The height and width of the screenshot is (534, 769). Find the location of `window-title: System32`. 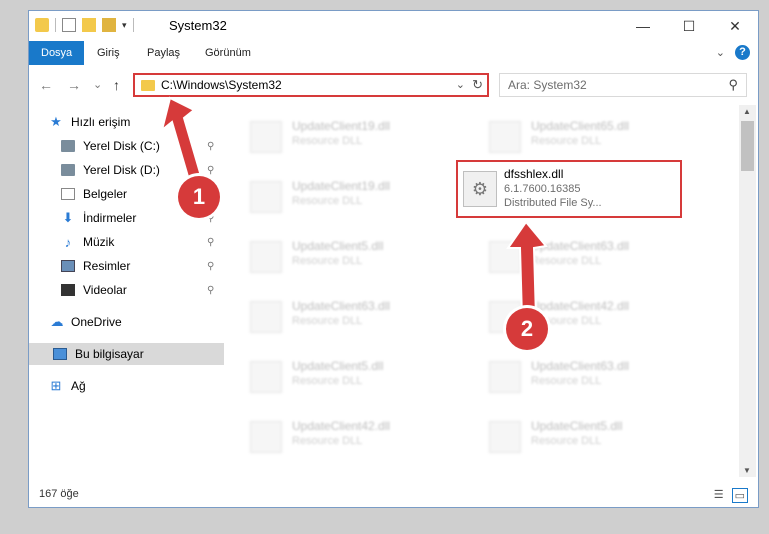

window-title: System32 is located at coordinates (198, 25).